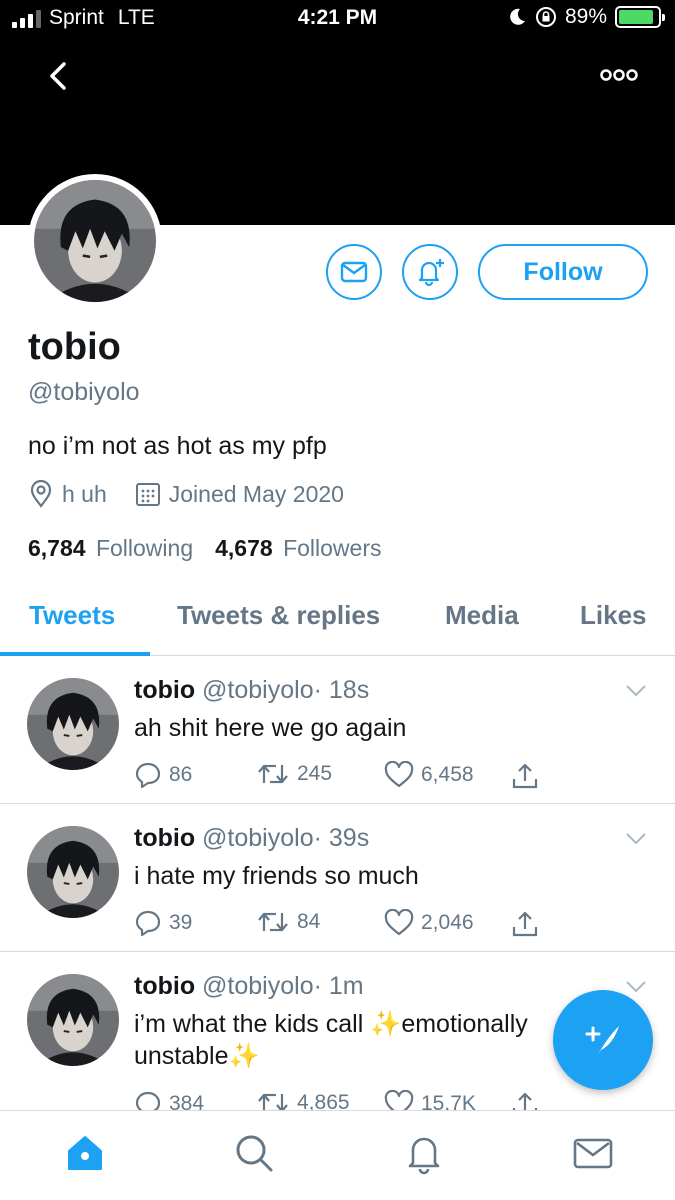  Describe the element at coordinates (41, 494) in the screenshot. I see `location-pin-icon` at that location.